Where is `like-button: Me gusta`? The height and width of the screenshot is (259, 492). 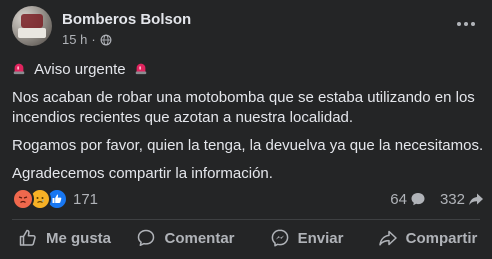 like-button: Me gusta is located at coordinates (64, 238).